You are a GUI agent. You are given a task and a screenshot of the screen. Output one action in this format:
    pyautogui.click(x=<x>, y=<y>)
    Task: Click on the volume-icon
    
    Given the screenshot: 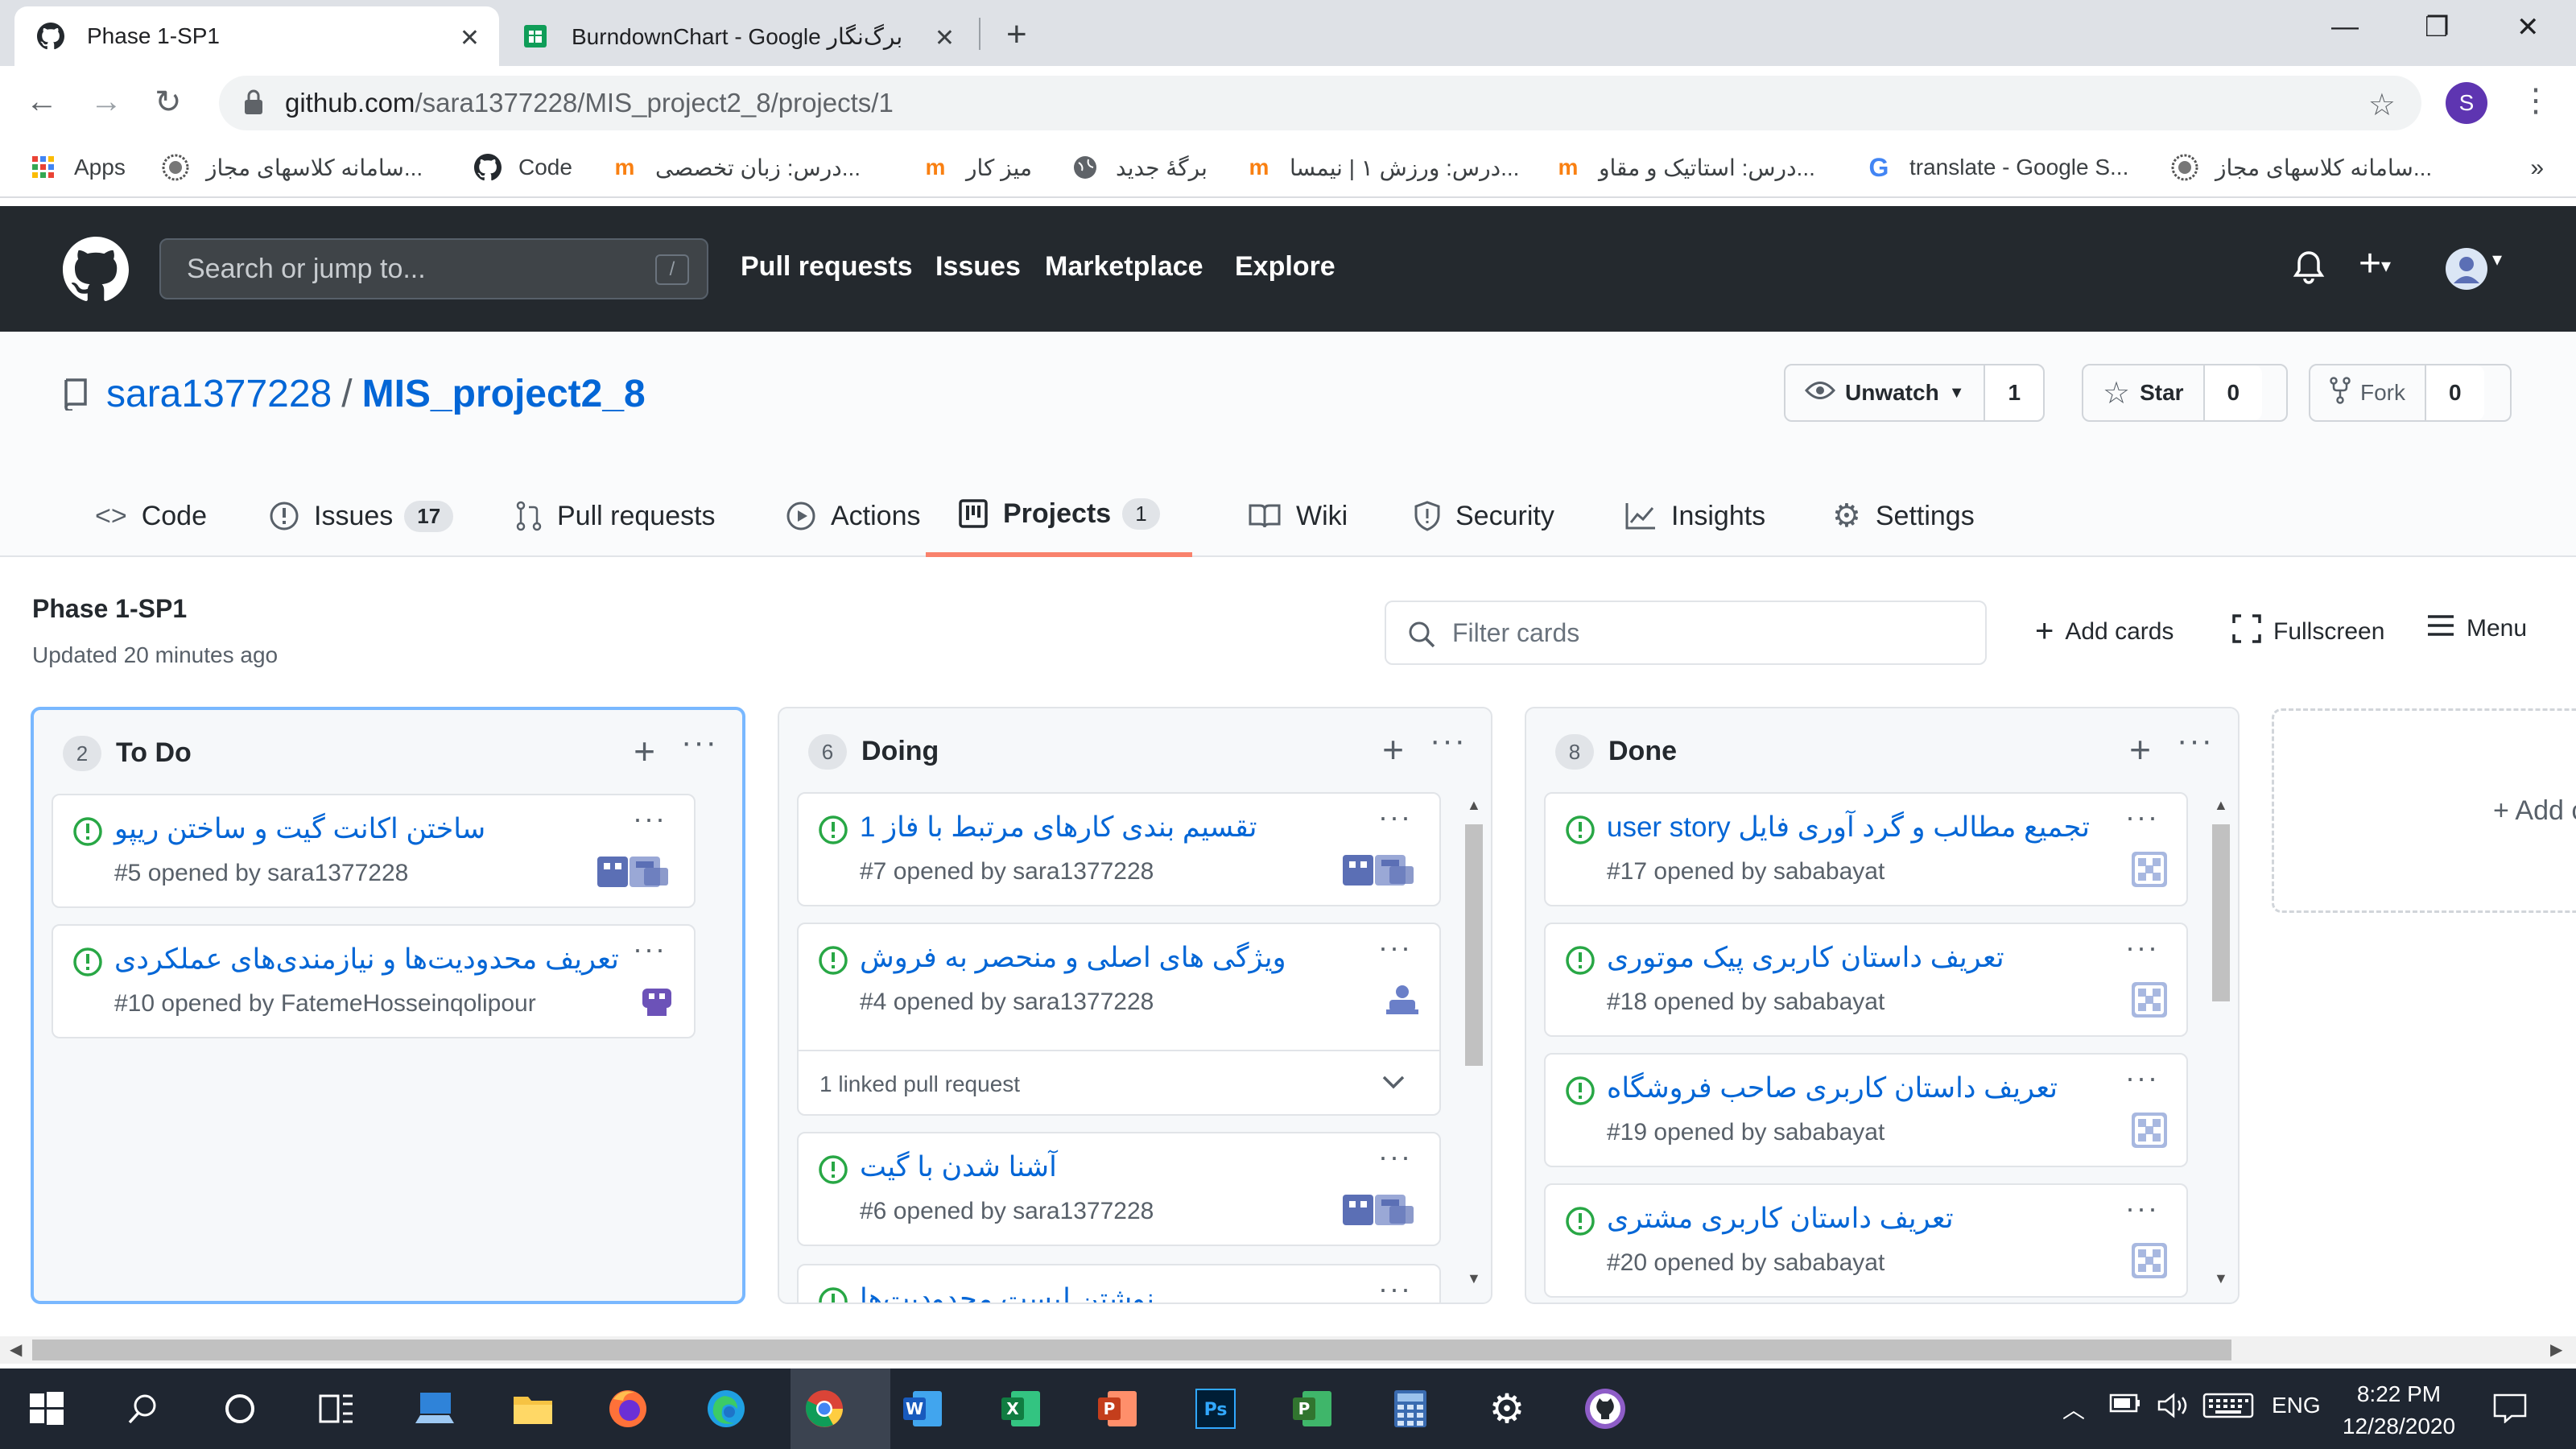 What is the action you would take?
    pyautogui.click(x=2175, y=1408)
    